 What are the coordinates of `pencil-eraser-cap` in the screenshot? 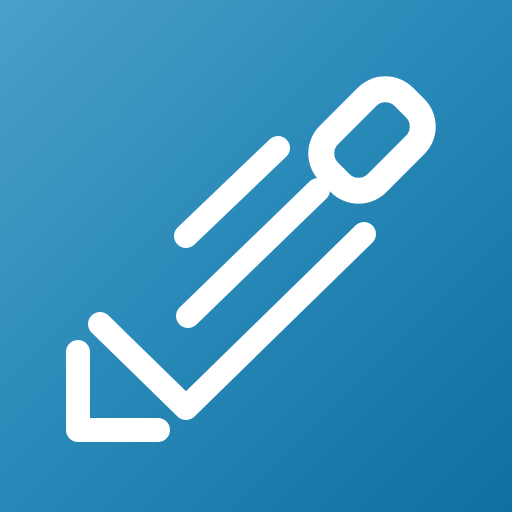 It's located at (372, 140).